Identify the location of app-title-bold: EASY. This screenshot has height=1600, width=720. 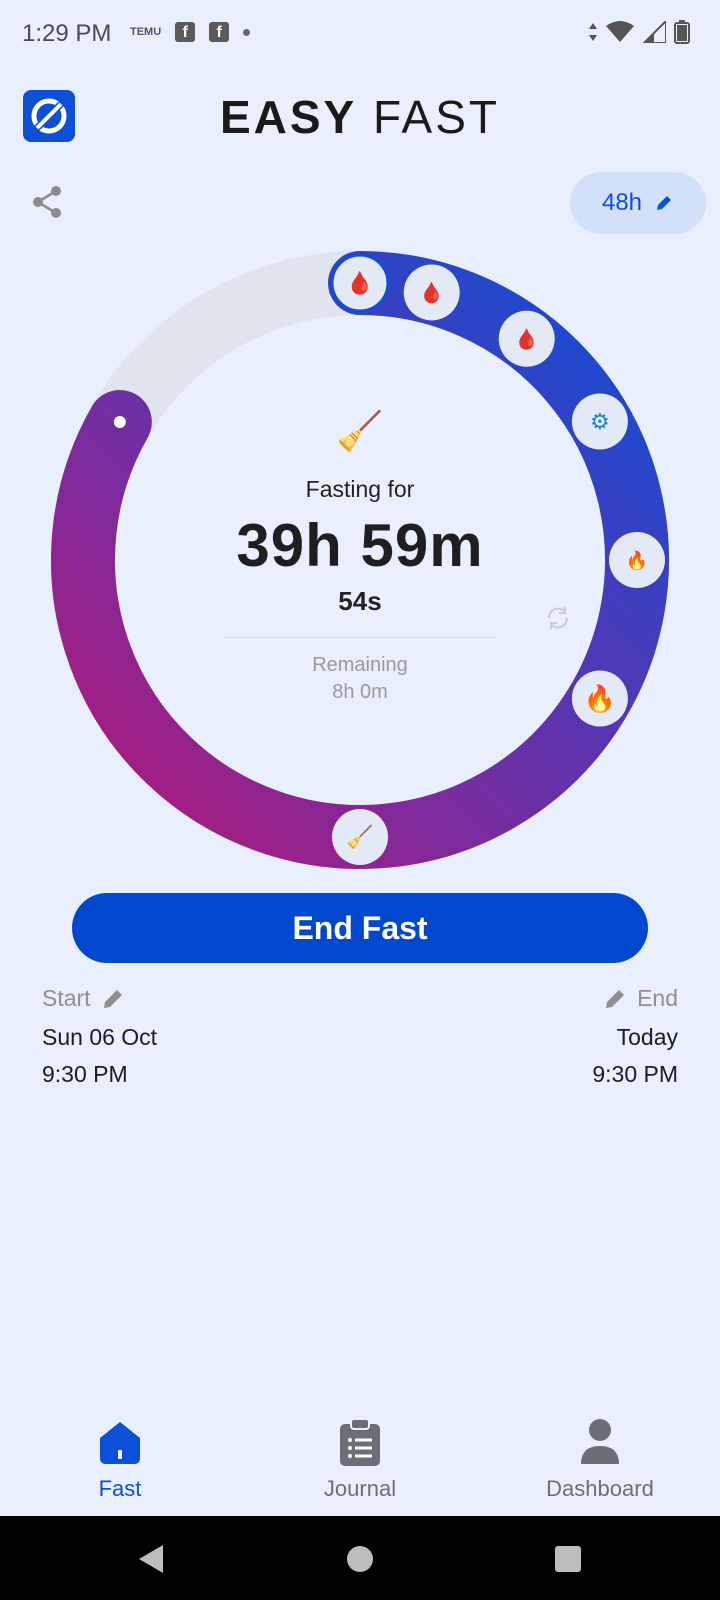
(288, 117).